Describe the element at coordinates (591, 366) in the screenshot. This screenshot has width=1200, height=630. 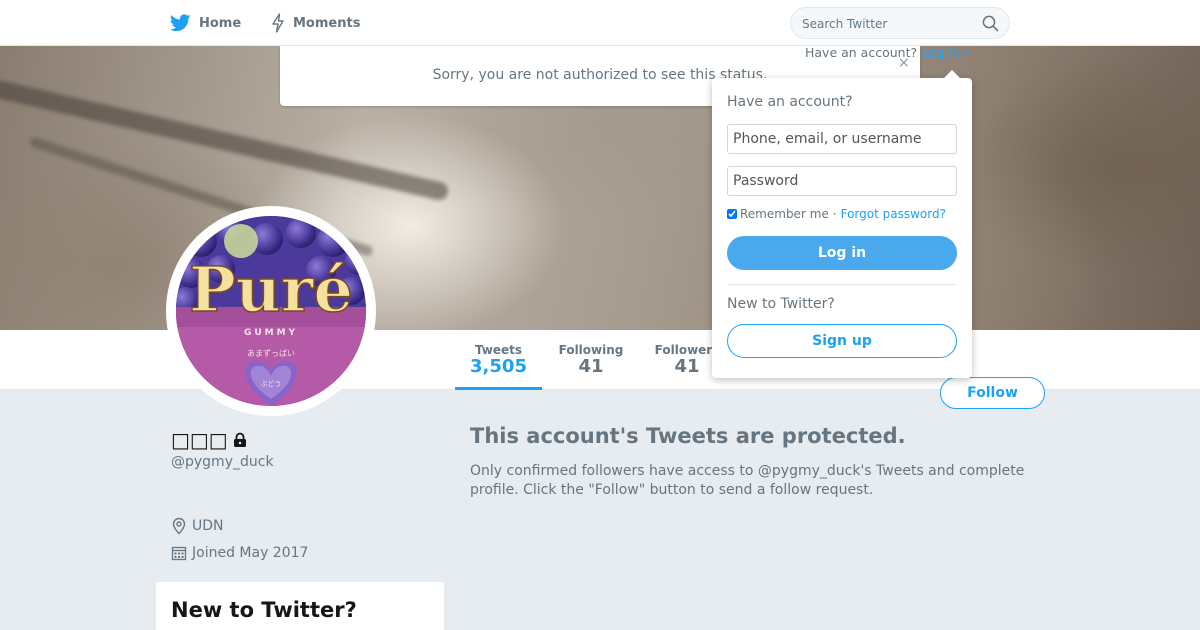
I see `stat-value: 41` at that location.